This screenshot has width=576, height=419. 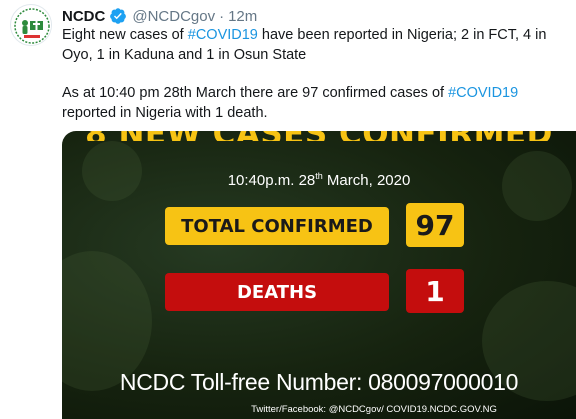 I want to click on tweet-header: NCDC @NCDCgov · 12m, so click(x=159, y=16).